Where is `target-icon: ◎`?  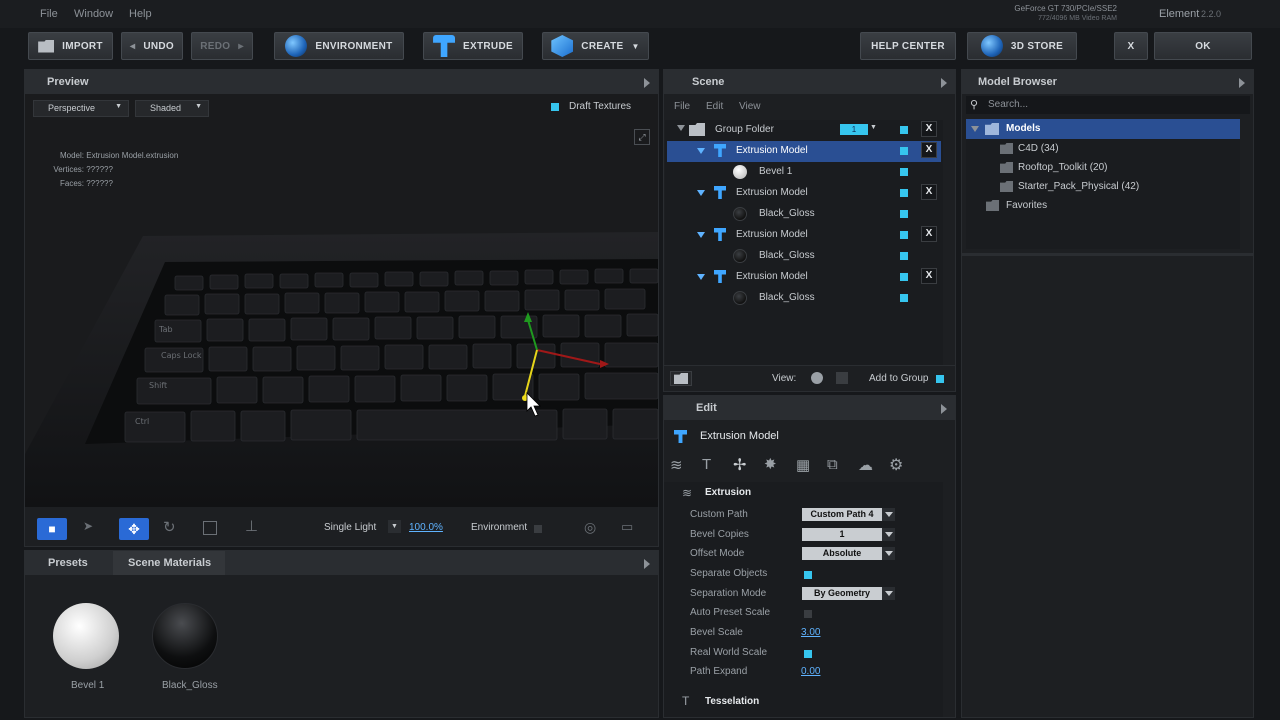 target-icon: ◎ is located at coordinates (590, 527).